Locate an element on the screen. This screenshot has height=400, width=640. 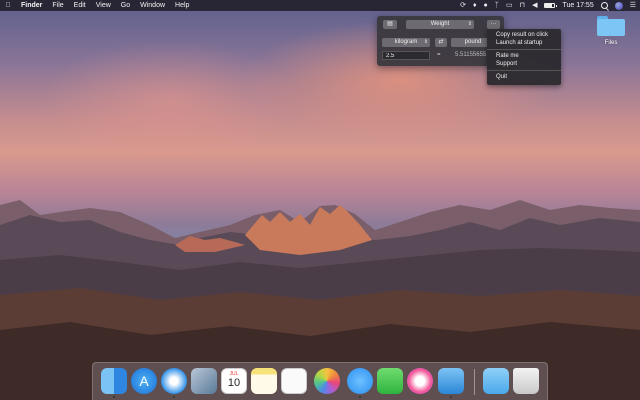
svg-text: A is located at coordinates (144, 381).